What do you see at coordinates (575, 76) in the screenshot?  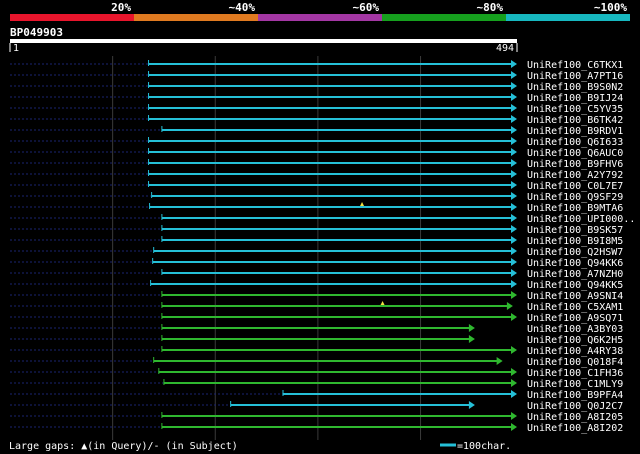 I see `hit-label: UniRef100_A7PT16` at bounding box center [575, 76].